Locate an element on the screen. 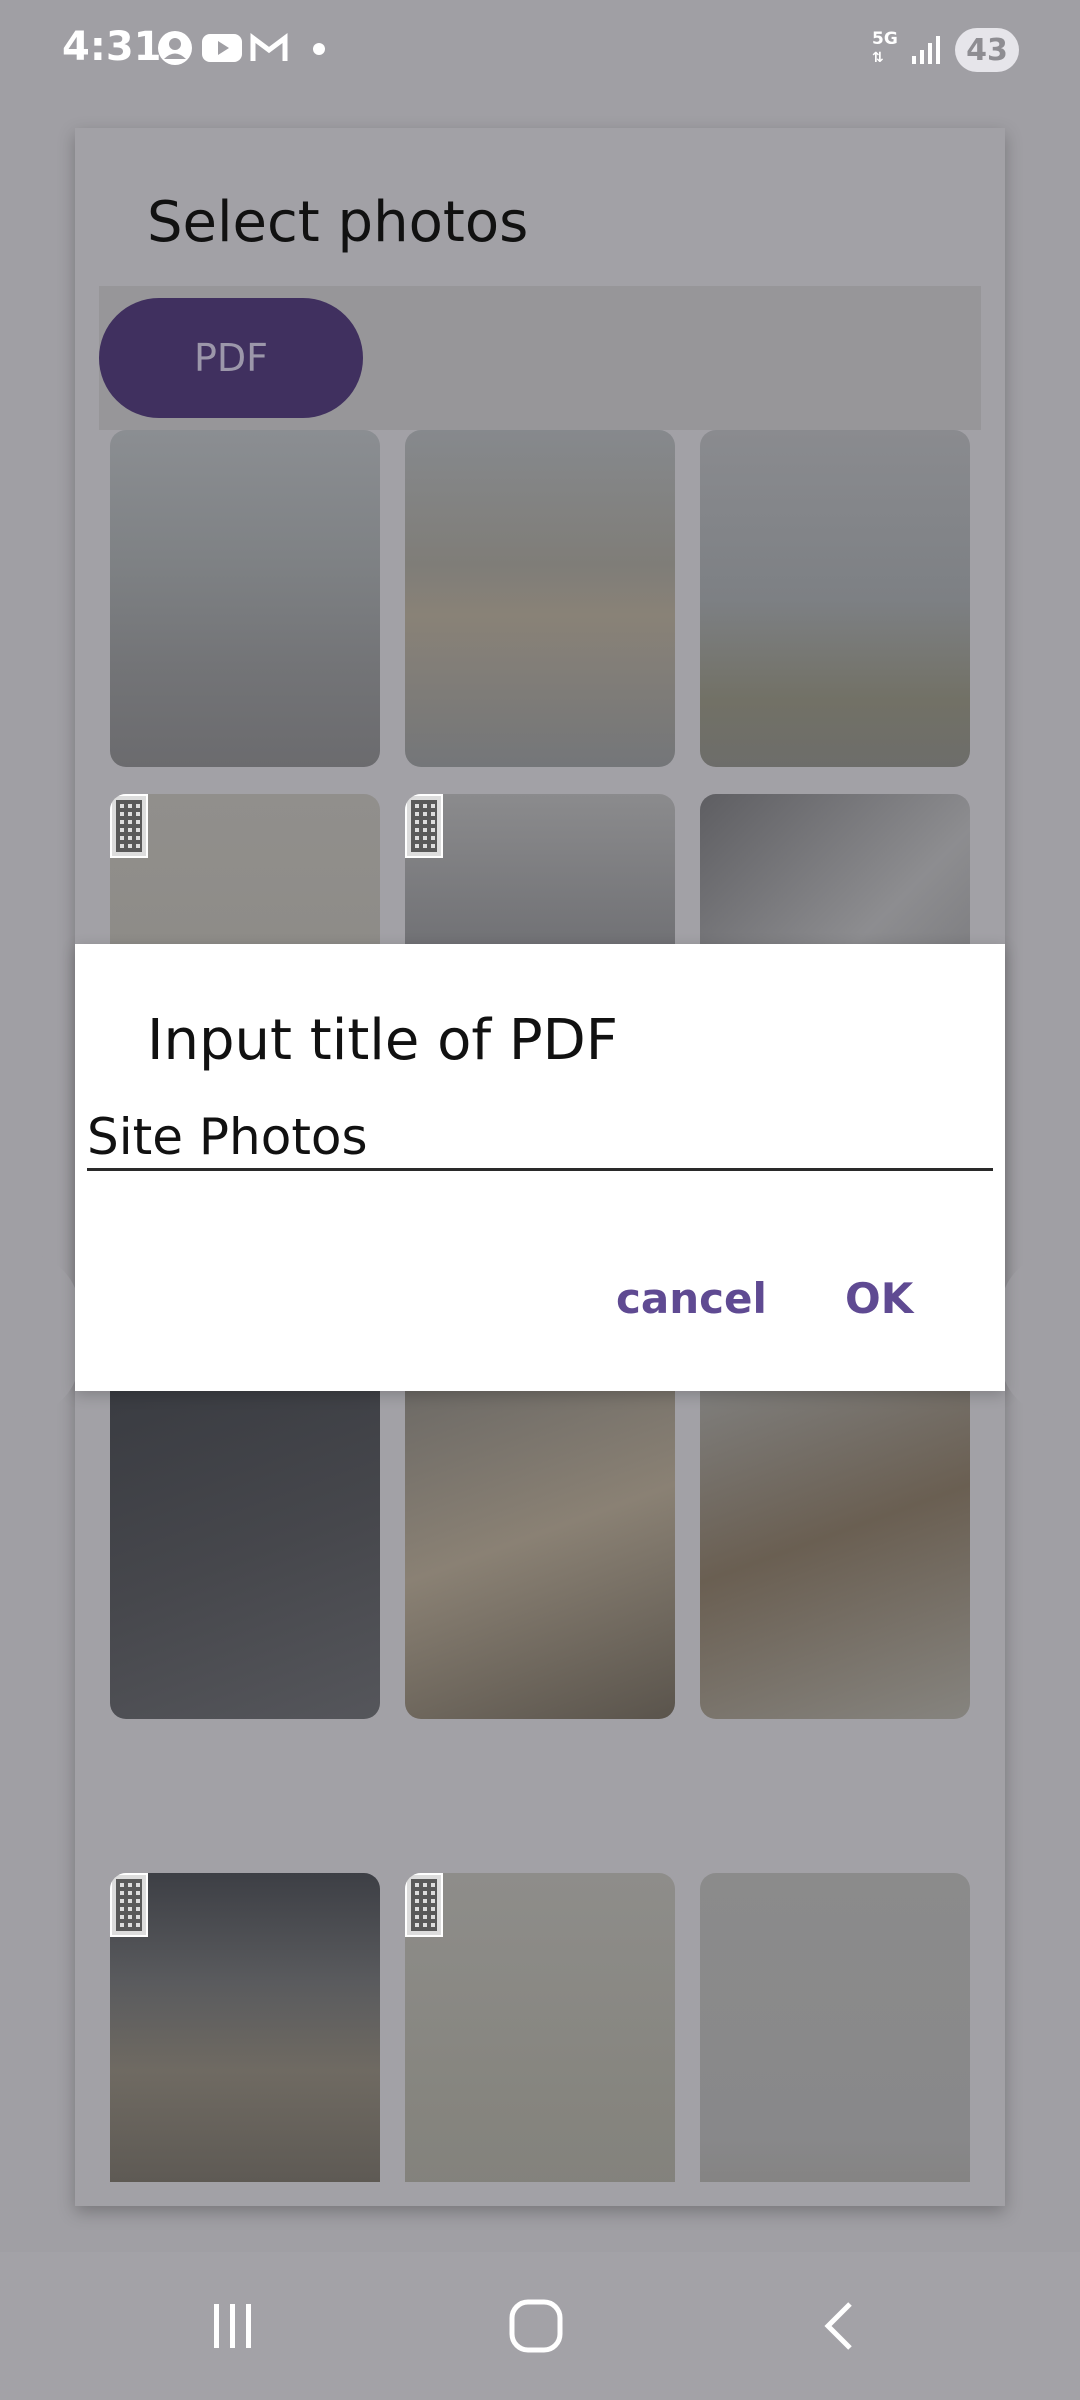  dialog-title: Input title of PDF is located at coordinates (382, 1040).